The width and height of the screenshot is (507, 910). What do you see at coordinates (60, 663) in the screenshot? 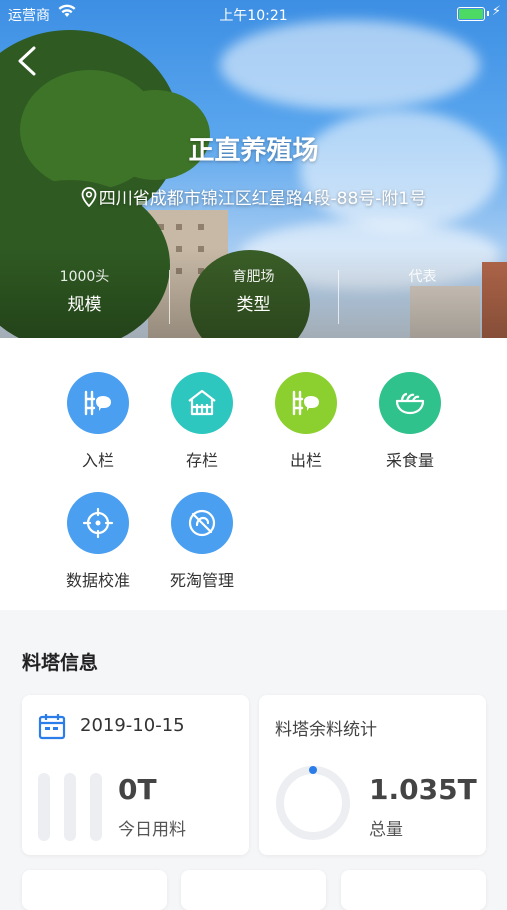
I see `section-title-feed-tower: 料塔信息` at bounding box center [60, 663].